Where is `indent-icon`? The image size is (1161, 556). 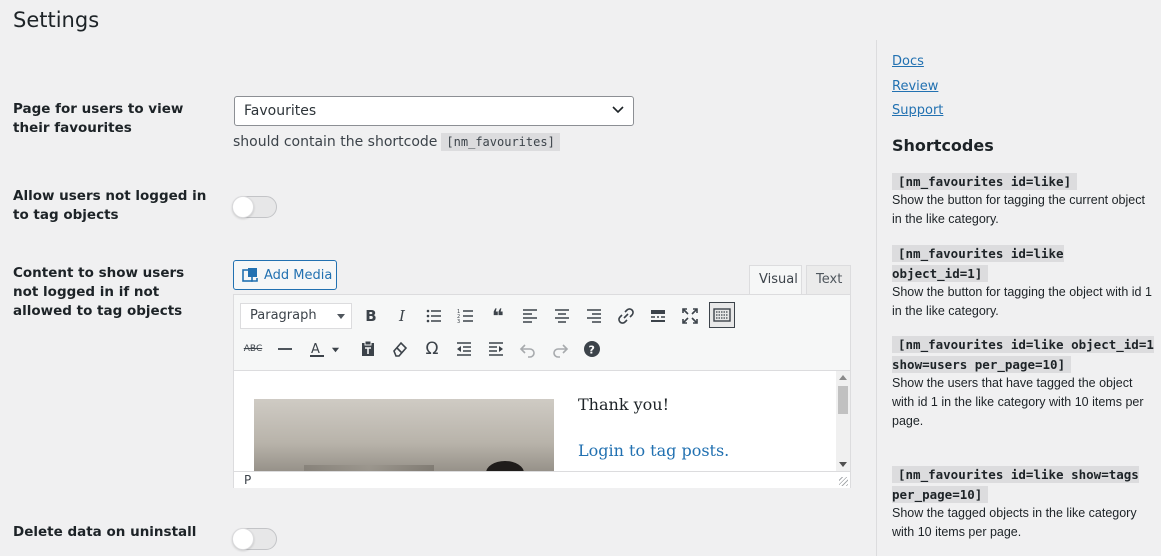
indent-icon is located at coordinates (496, 349).